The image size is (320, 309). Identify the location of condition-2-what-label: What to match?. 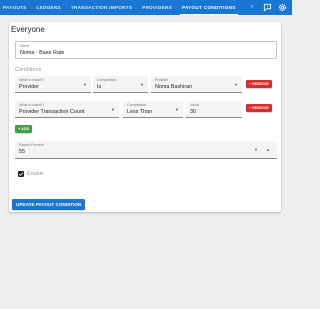
(32, 105).